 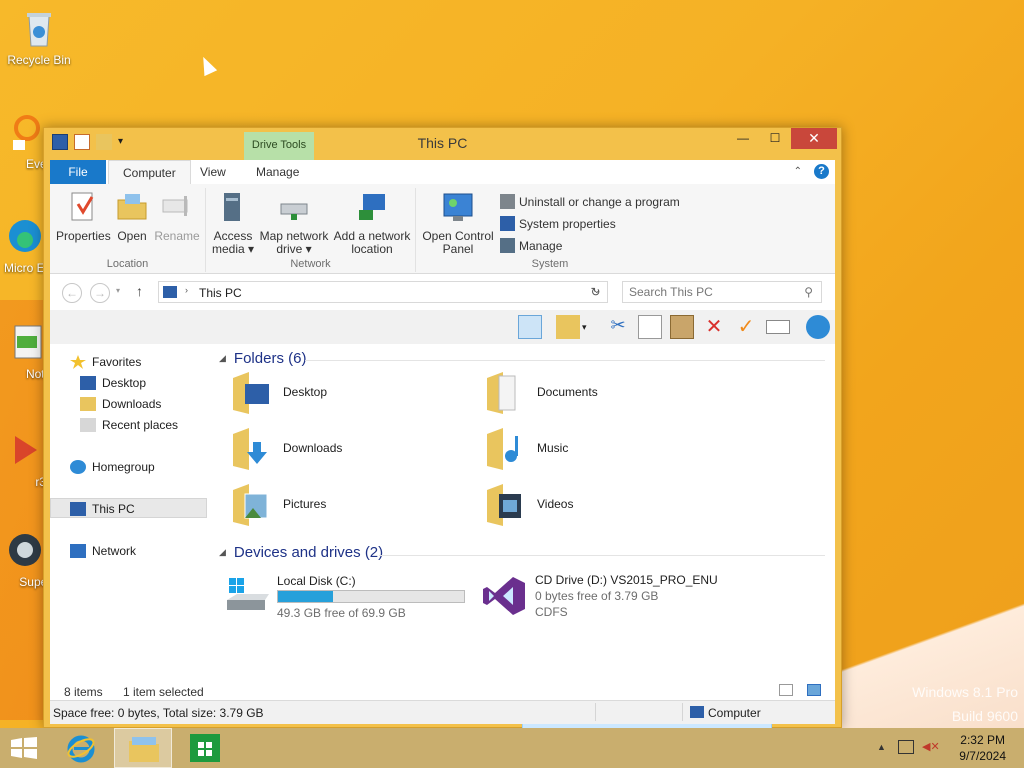 I want to click on rename-button: Rename, so click(x=177, y=216).